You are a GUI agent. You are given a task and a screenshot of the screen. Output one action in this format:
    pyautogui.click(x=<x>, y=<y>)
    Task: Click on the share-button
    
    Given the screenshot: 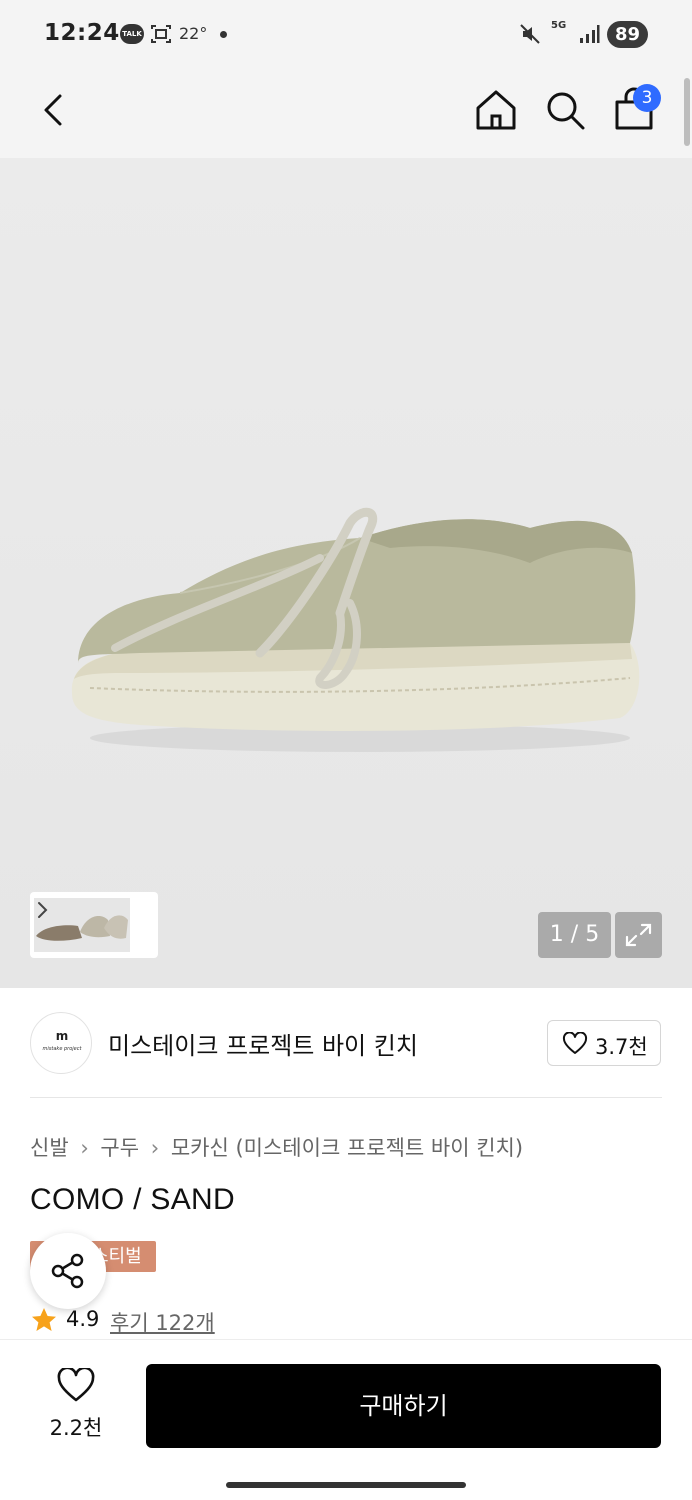 What is the action you would take?
    pyautogui.click(x=68, y=1271)
    